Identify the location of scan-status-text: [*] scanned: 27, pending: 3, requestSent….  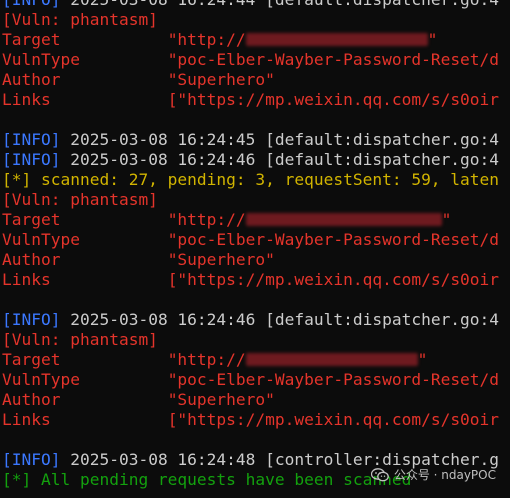
(251, 179).